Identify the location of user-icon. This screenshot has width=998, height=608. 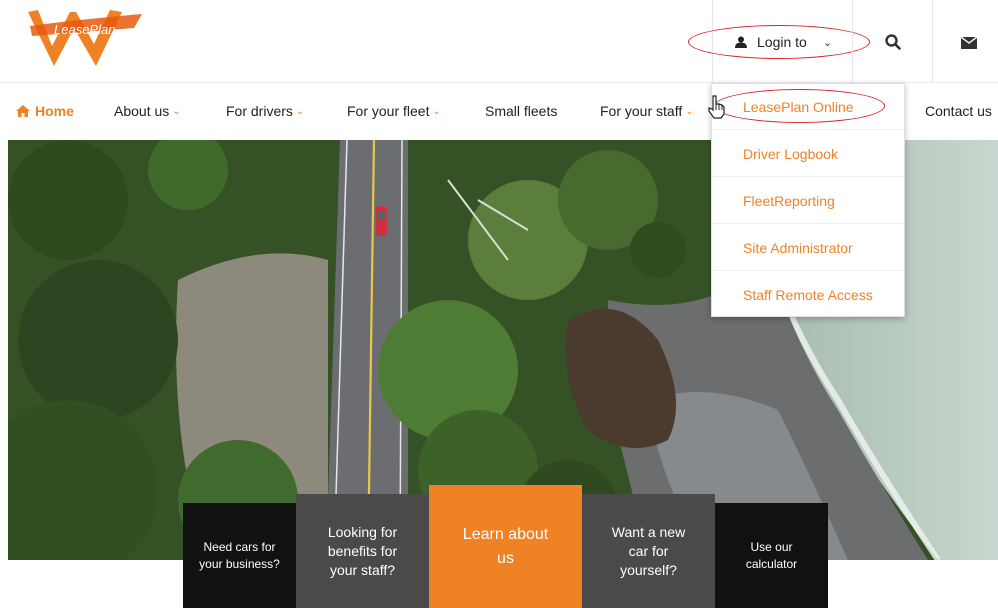
(741, 42).